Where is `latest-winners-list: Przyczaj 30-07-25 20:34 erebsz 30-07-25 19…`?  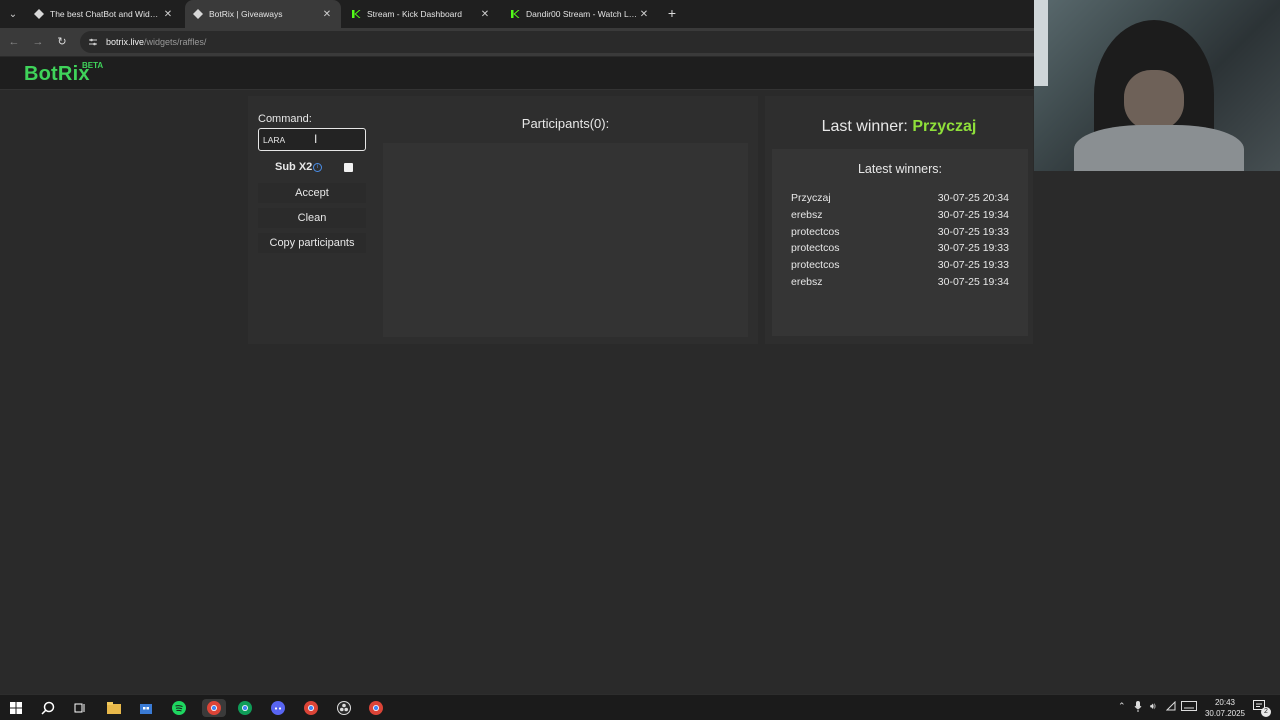
latest-winners-list: Przyczaj 30-07-25 20:34 erebsz 30-07-25 19… is located at coordinates (900, 242).